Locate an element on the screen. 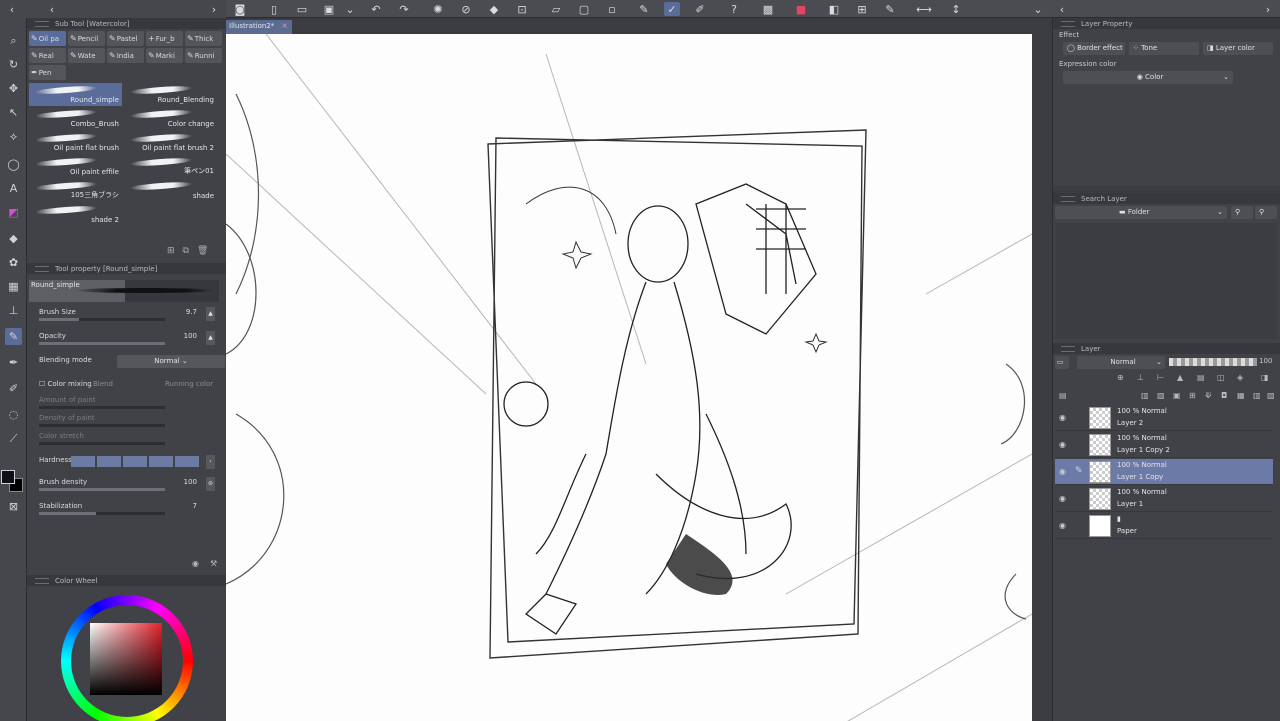  new-file-icon: ▯ is located at coordinates (274, 9).